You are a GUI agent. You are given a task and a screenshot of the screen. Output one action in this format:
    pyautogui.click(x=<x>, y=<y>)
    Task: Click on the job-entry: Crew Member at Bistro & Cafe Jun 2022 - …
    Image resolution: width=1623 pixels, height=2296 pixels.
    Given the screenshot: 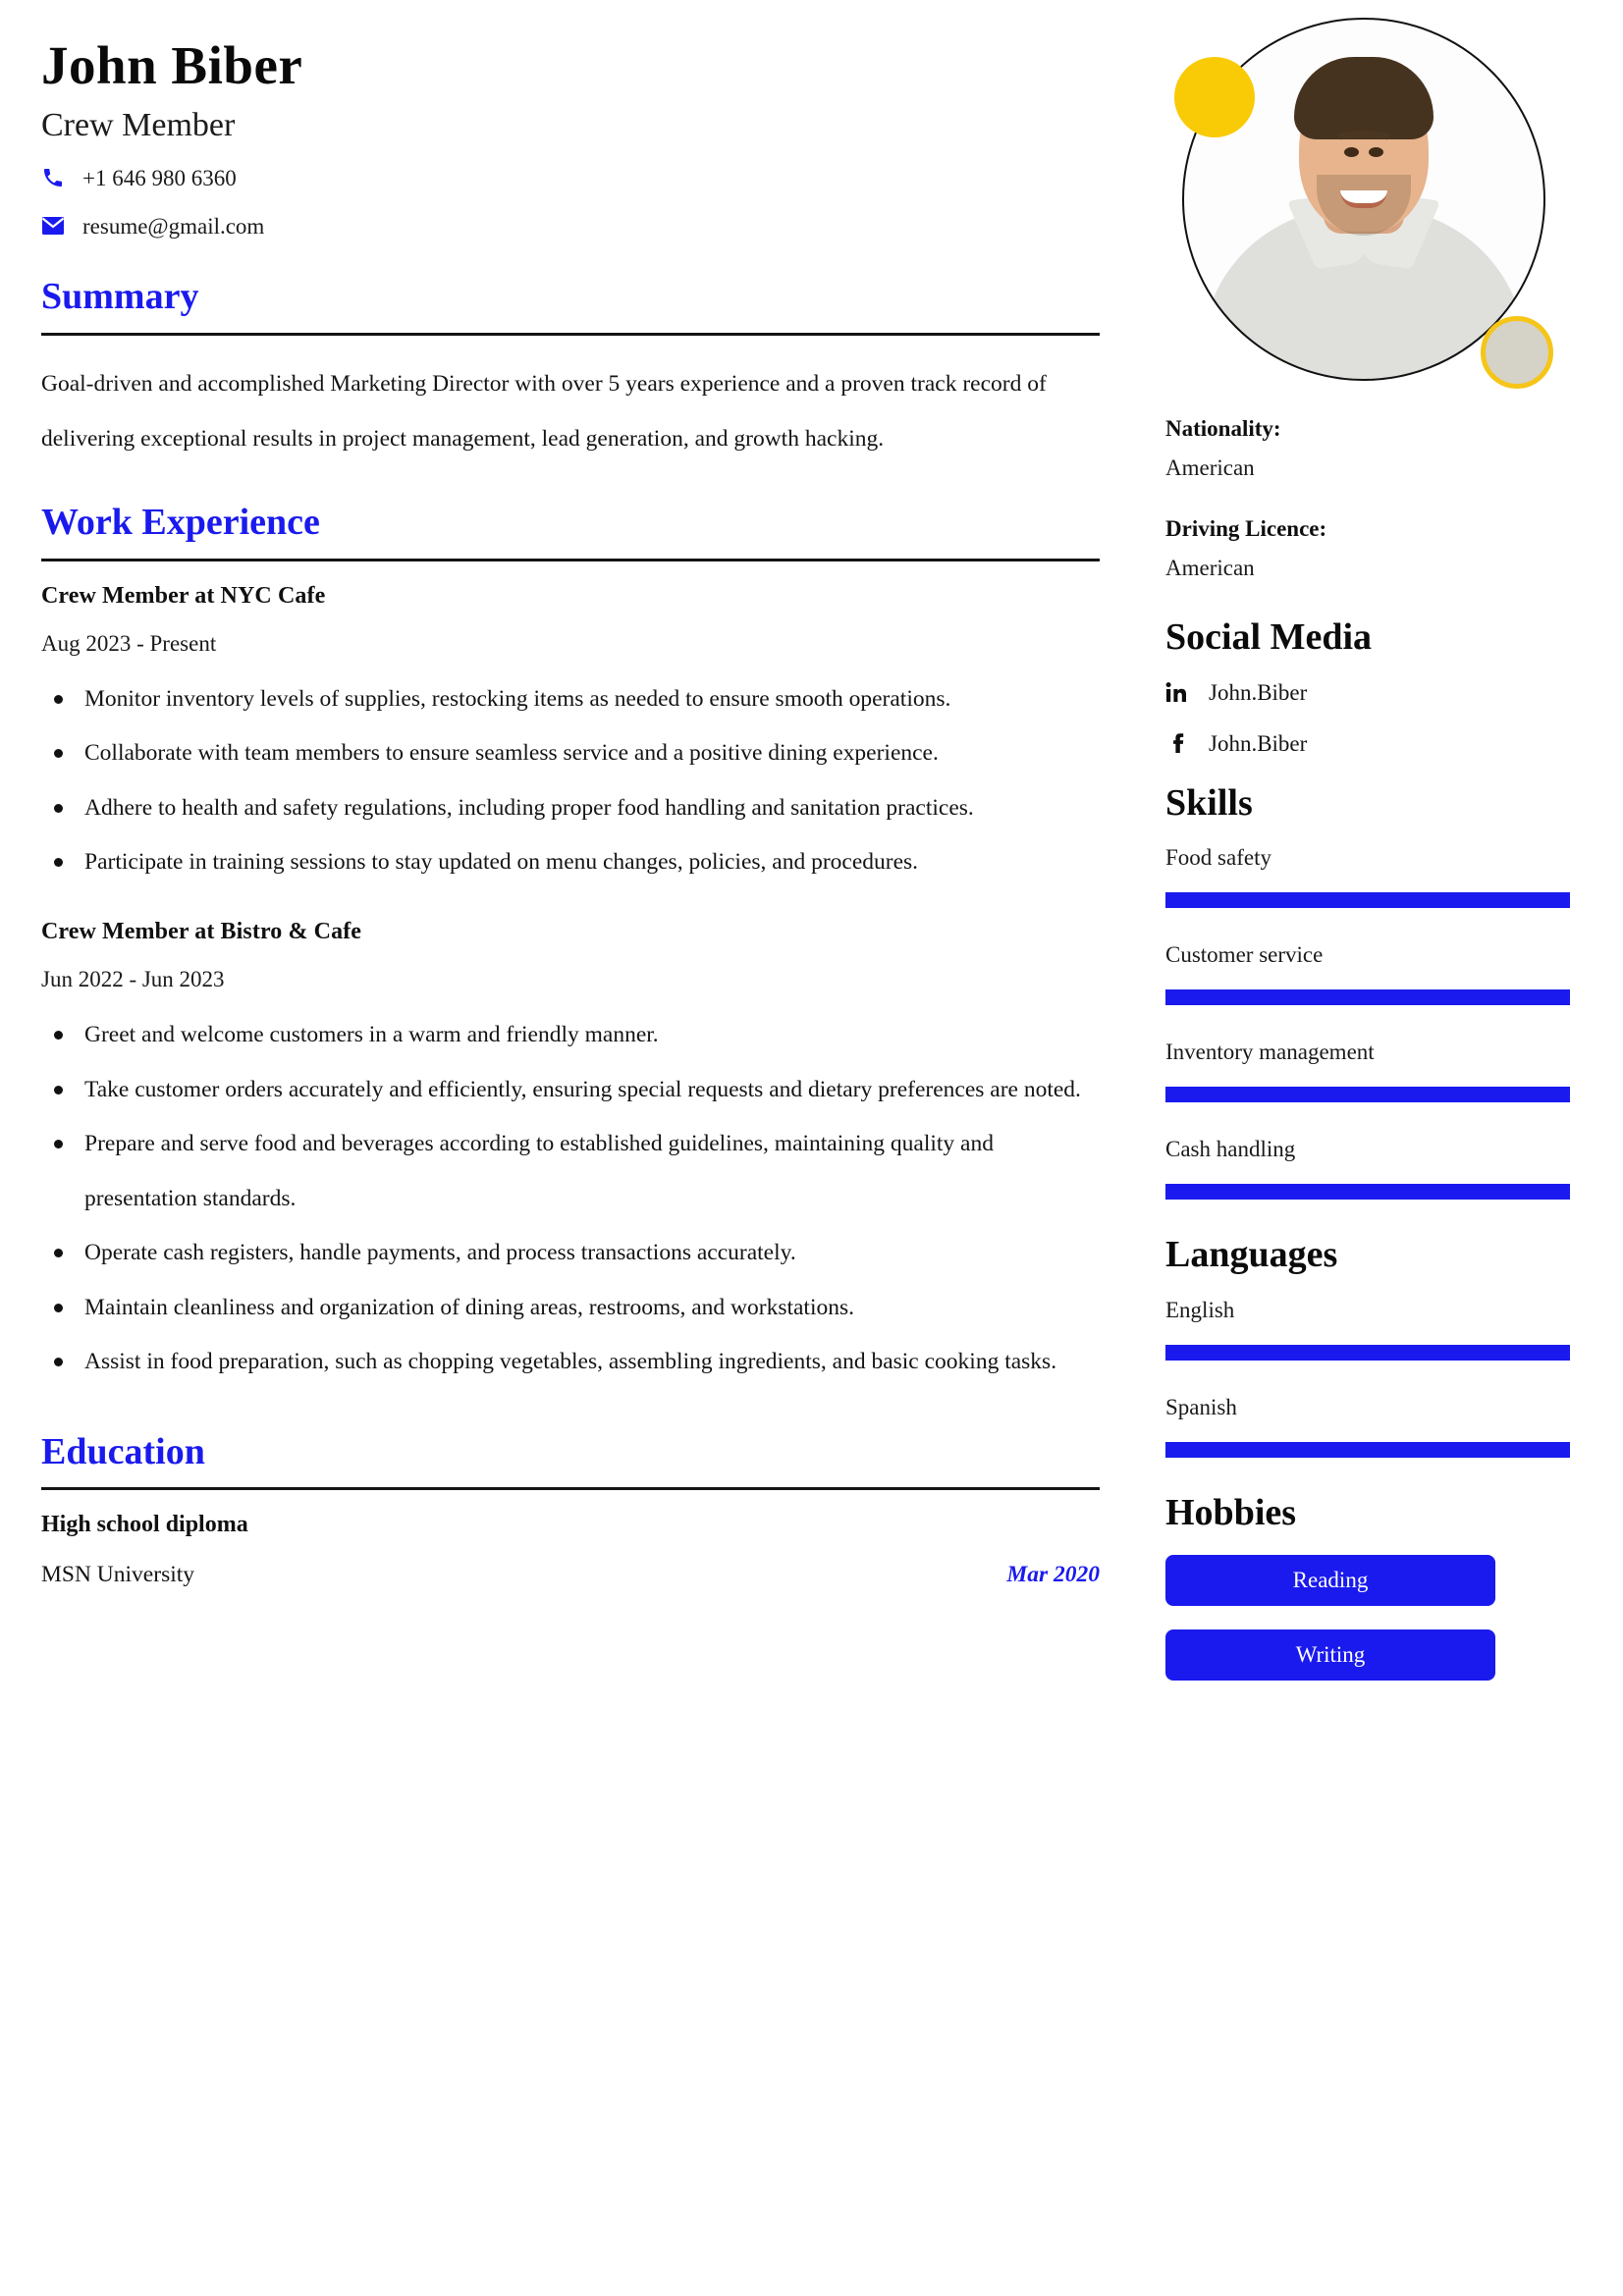 What is the action you would take?
    pyautogui.click(x=571, y=1154)
    